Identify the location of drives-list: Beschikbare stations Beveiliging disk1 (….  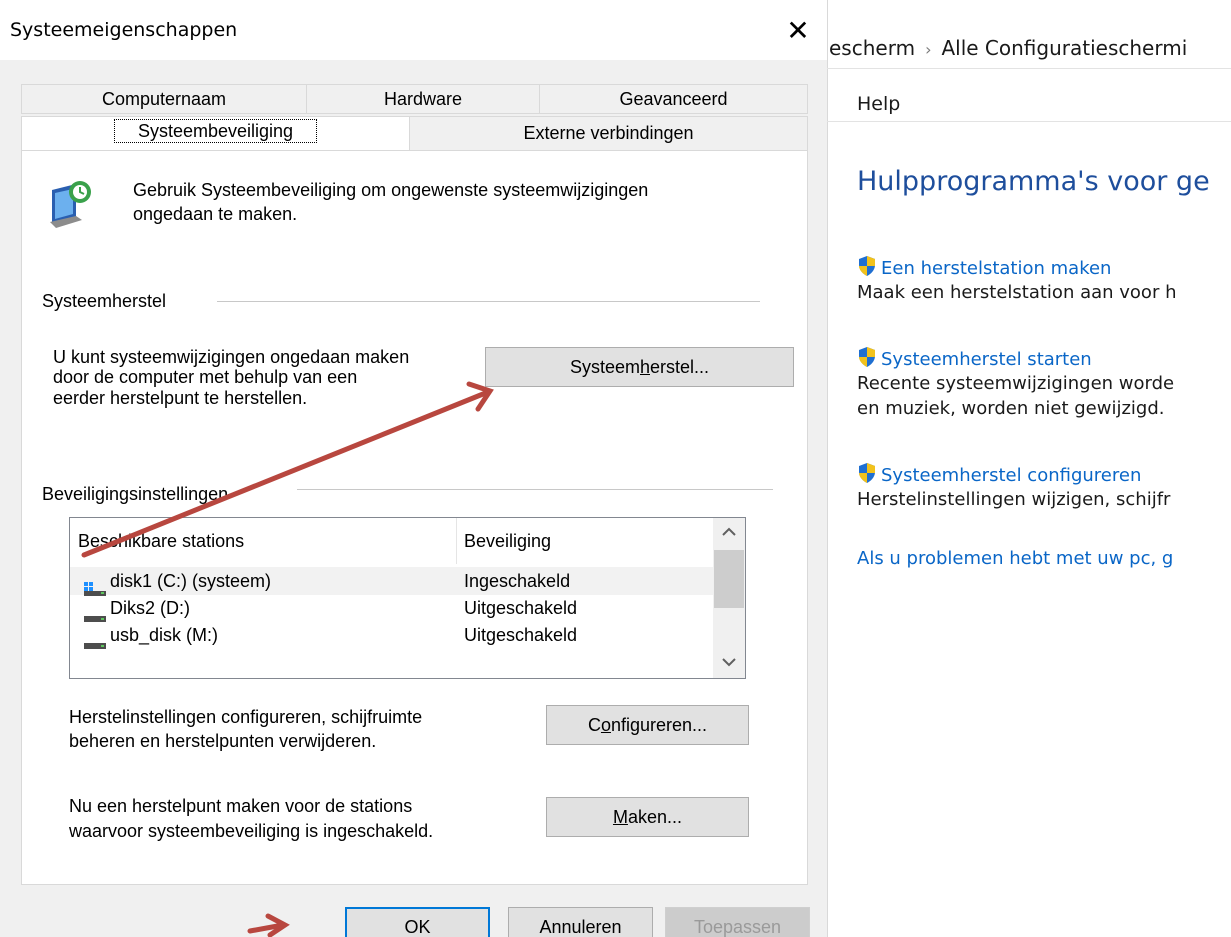
(407, 598).